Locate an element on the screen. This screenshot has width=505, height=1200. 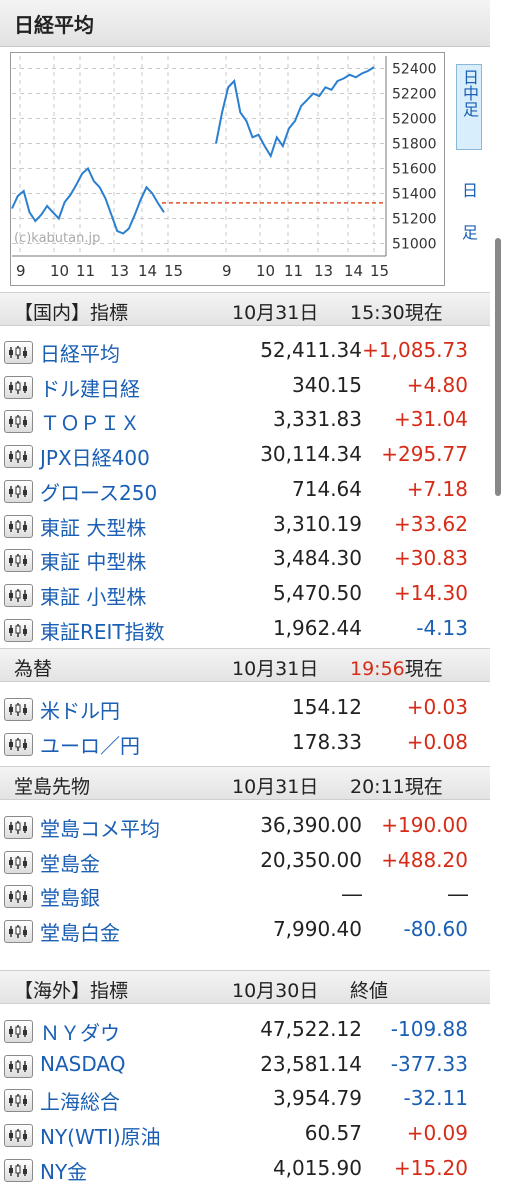
instrument-name: JPX日経400 is located at coordinates (95, 456).